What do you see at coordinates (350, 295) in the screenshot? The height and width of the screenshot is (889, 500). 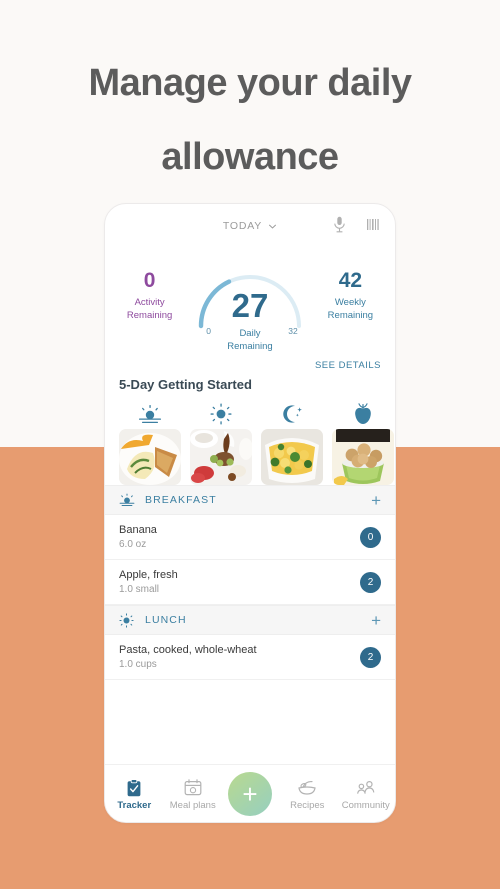 I see `stat-weekly-remaining: 42 Weekly Remaining` at bounding box center [350, 295].